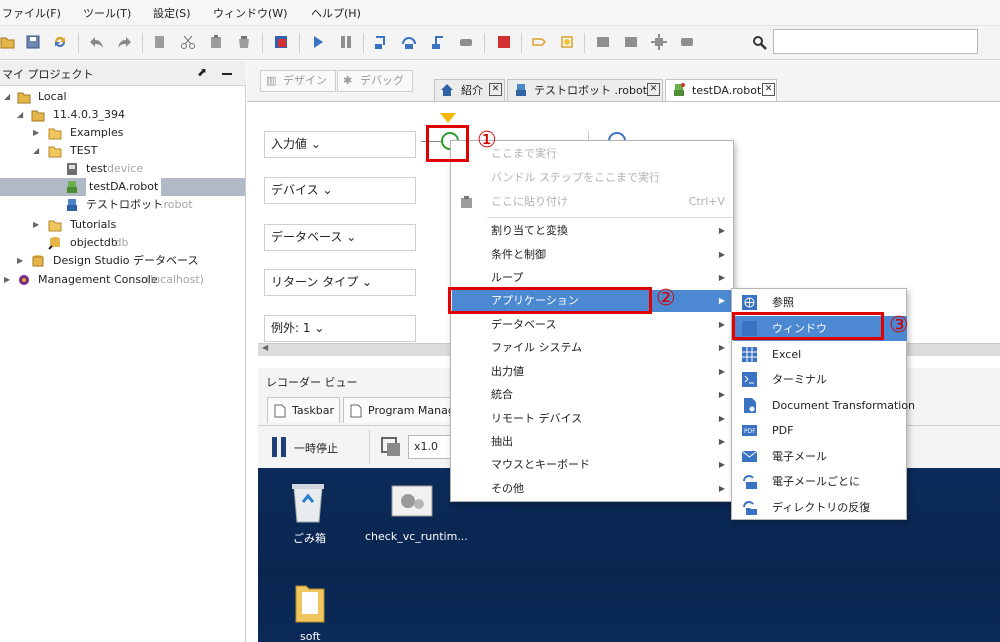 The image size is (1000, 642). What do you see at coordinates (438, 42) in the screenshot?
I see `step-out-icon` at bounding box center [438, 42].